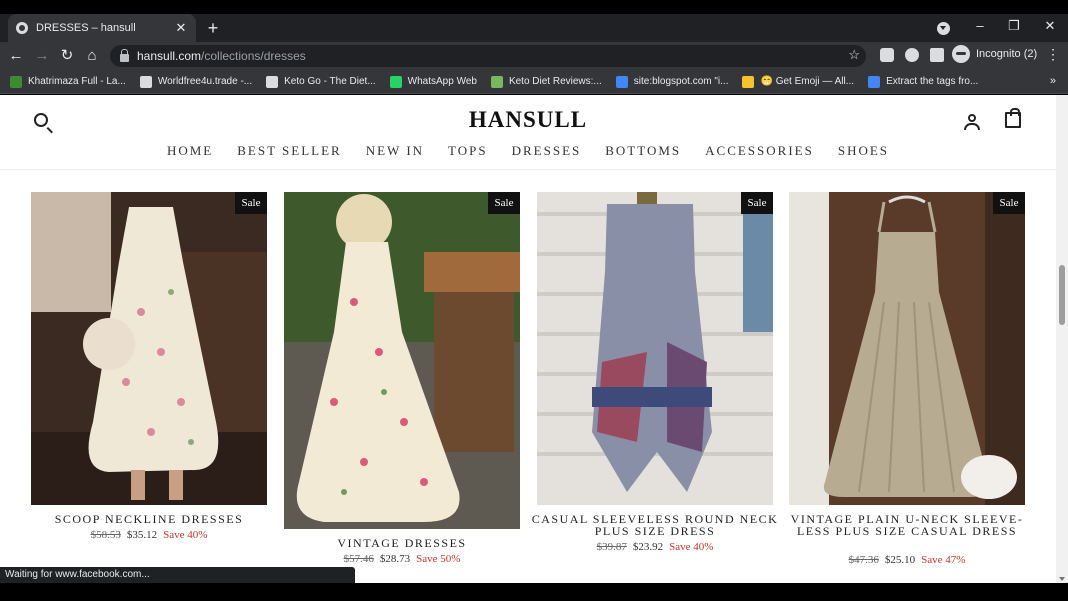 The height and width of the screenshot is (601, 1068). Describe the element at coordinates (854, 55) in the screenshot. I see `bookmark-star-icon: ☆` at that location.